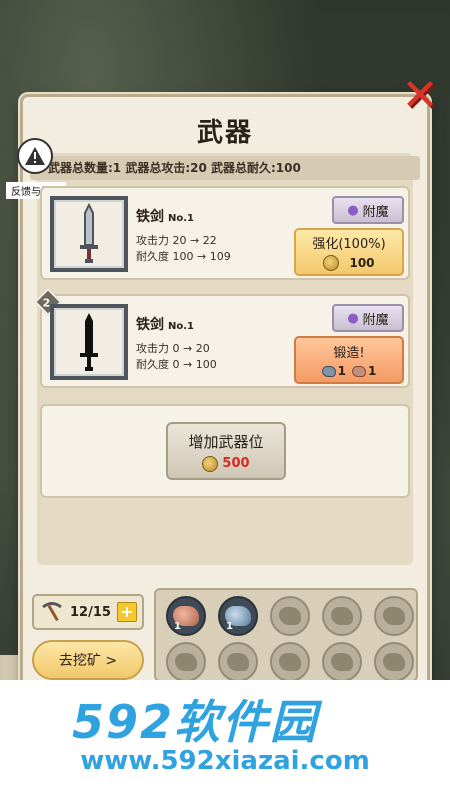 The image size is (450, 800). I want to click on forge-label: 锻造!, so click(349, 353).